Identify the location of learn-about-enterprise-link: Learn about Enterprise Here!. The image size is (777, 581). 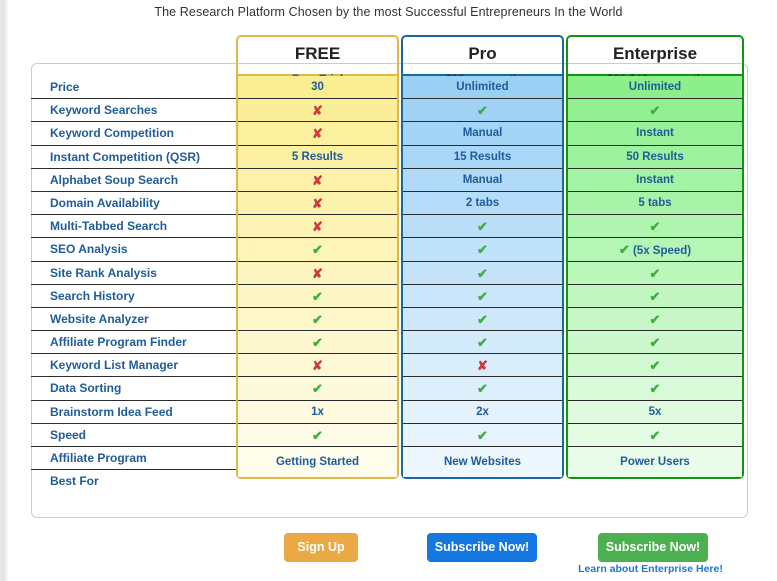
(650, 569).